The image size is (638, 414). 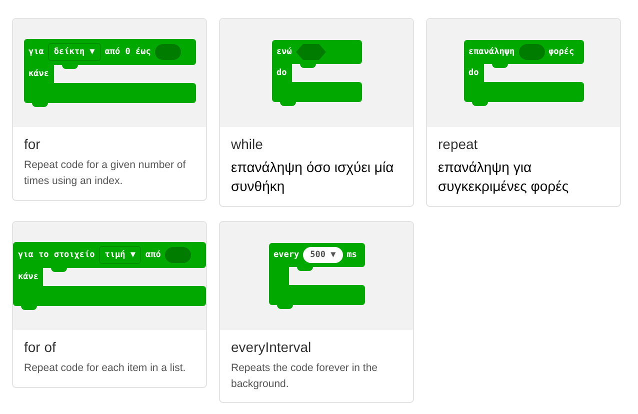 What do you see at coordinates (561, 52) in the screenshot?
I see `block-label: φορές` at bounding box center [561, 52].